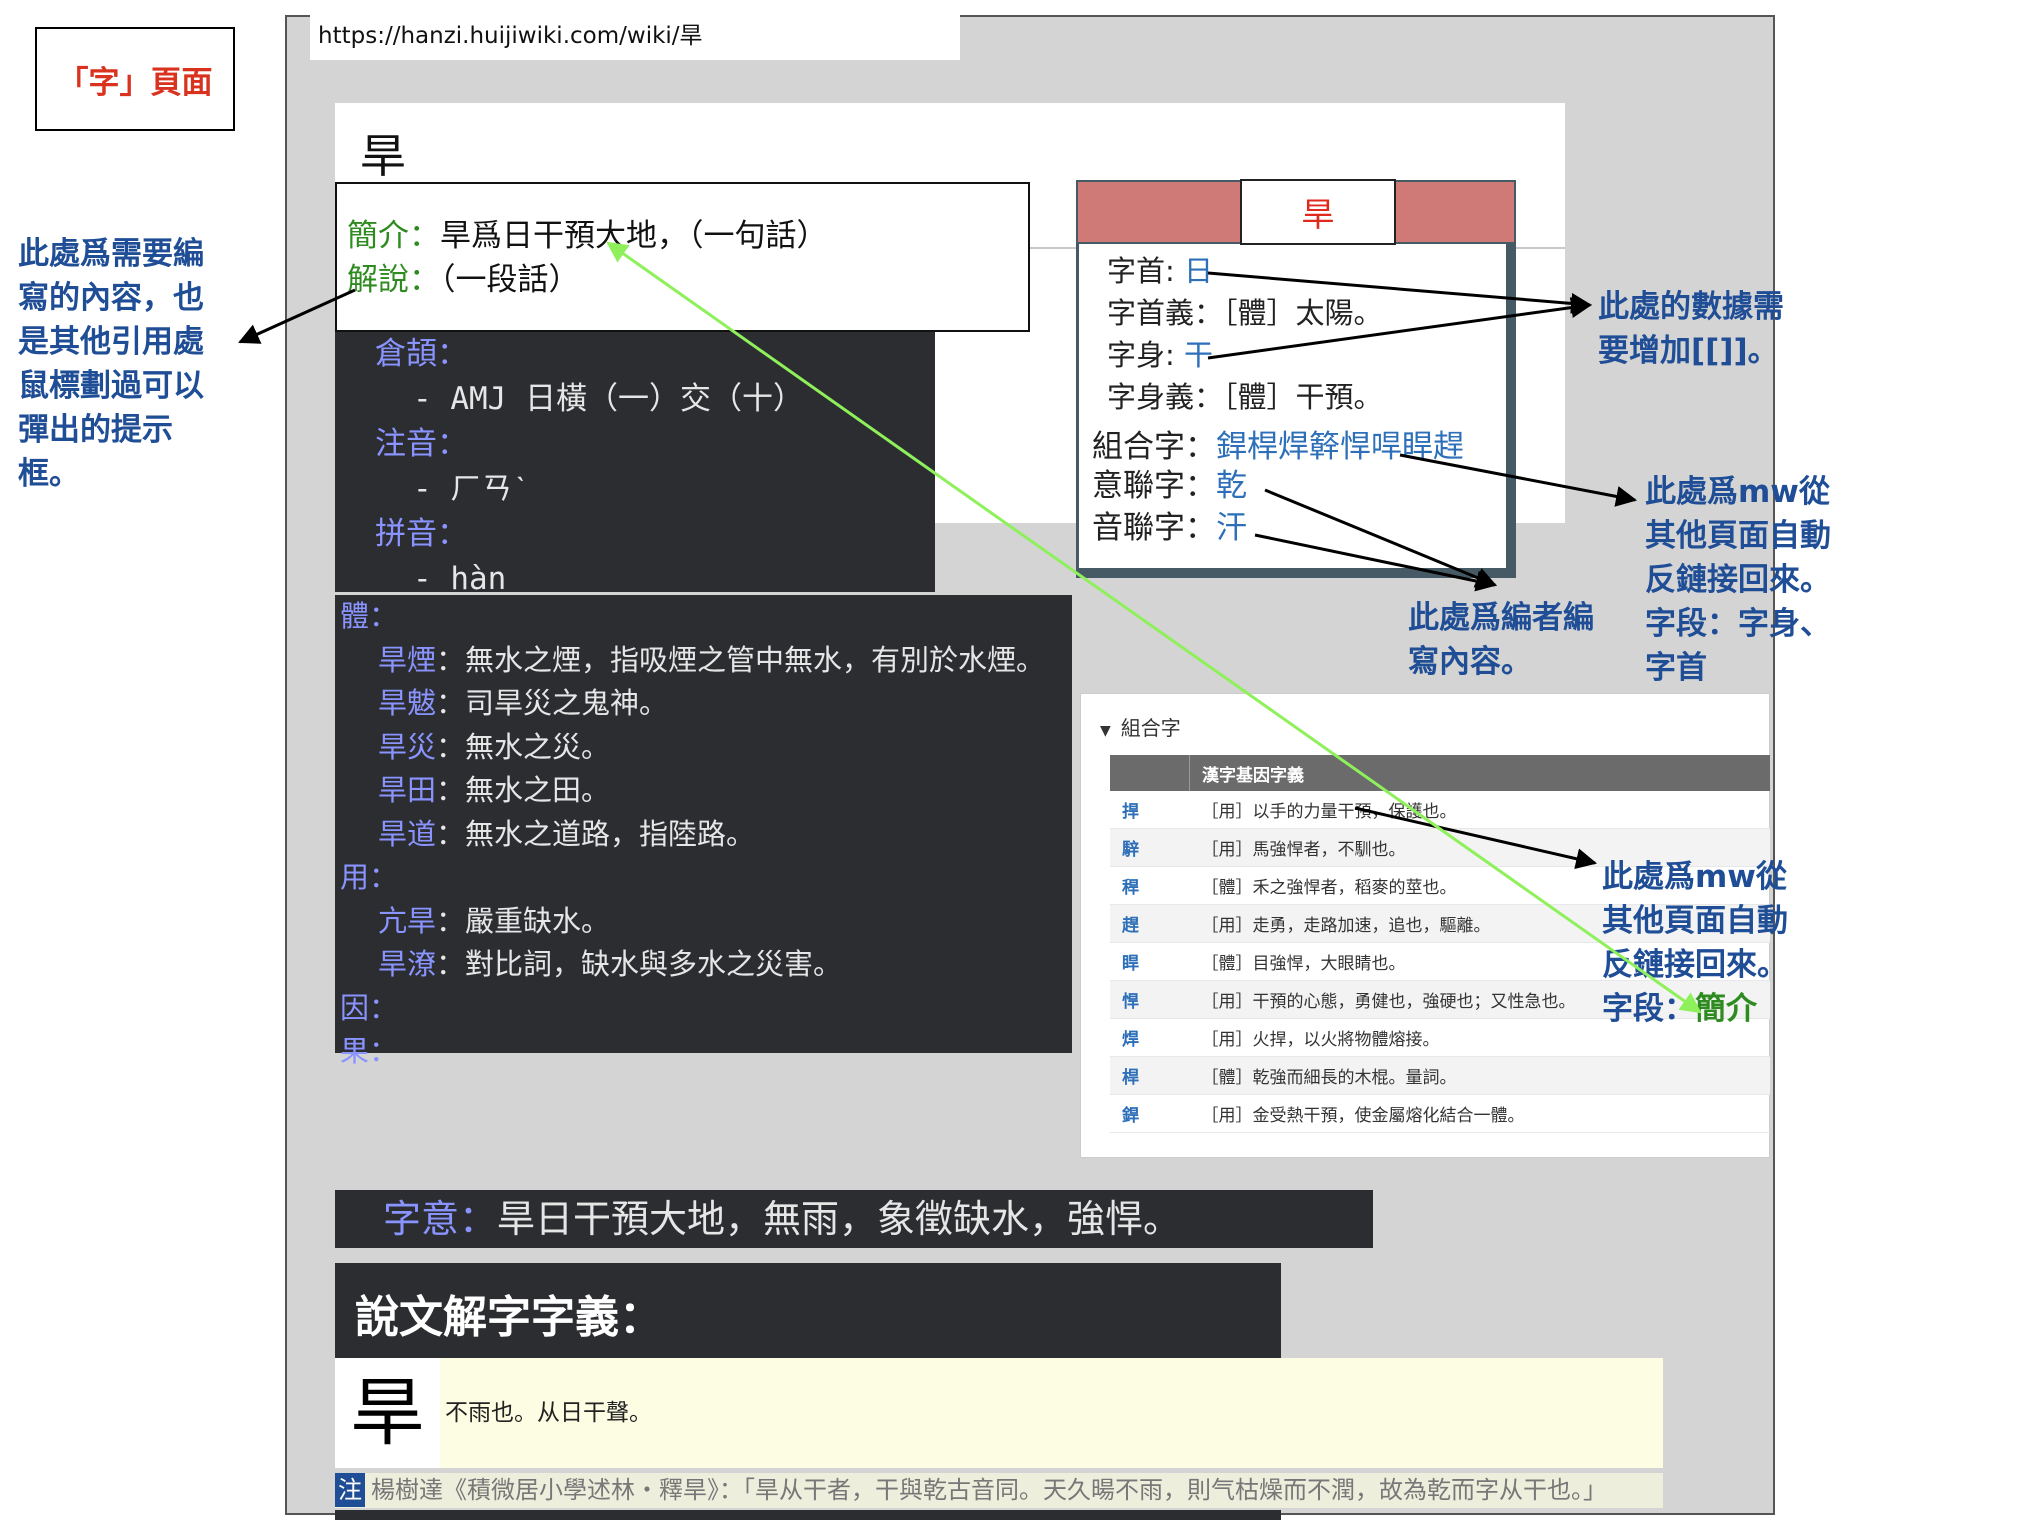  I want to click on arrow-yinlian-to-editor, so click(1376, 562).